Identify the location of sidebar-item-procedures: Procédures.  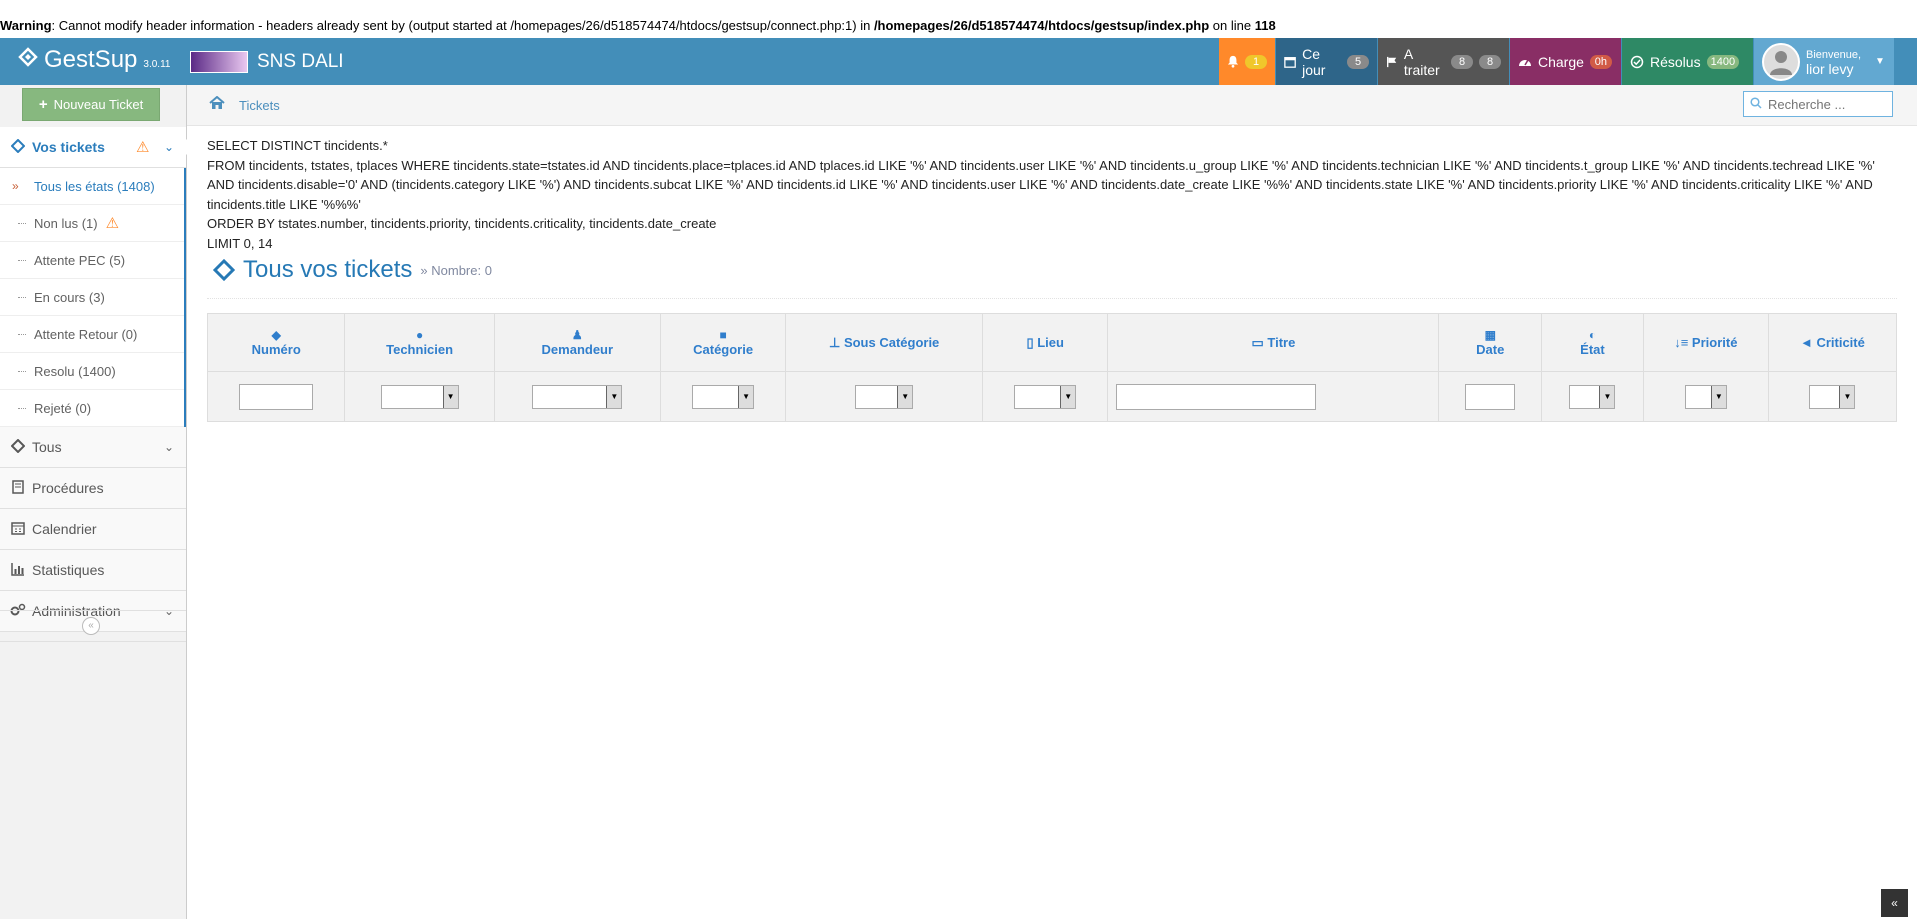
(93, 488).